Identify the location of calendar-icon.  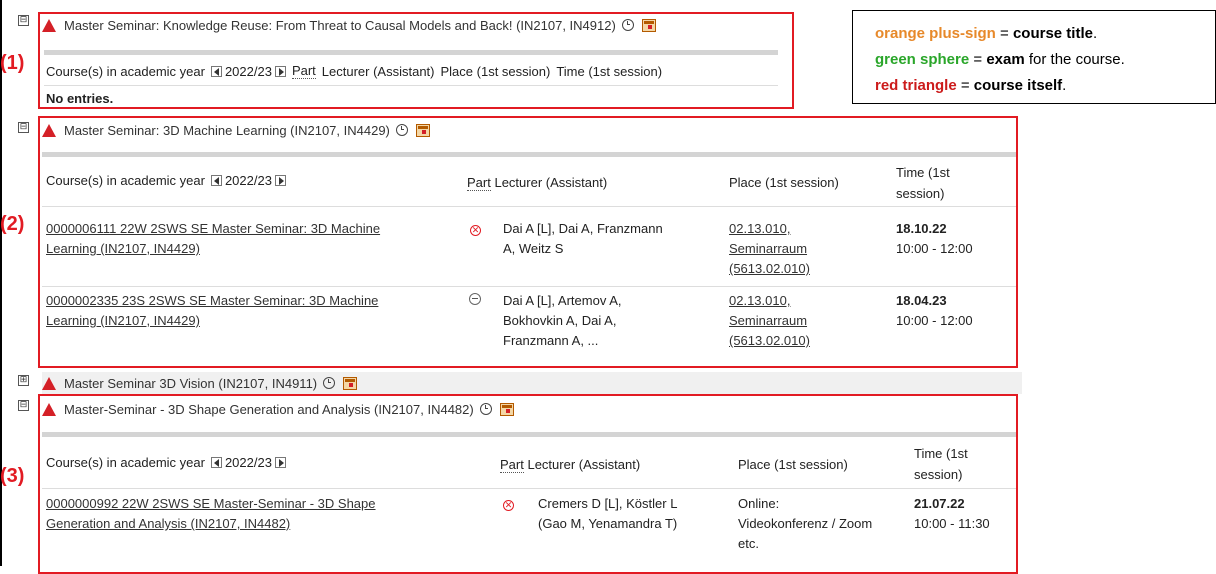
(350, 383).